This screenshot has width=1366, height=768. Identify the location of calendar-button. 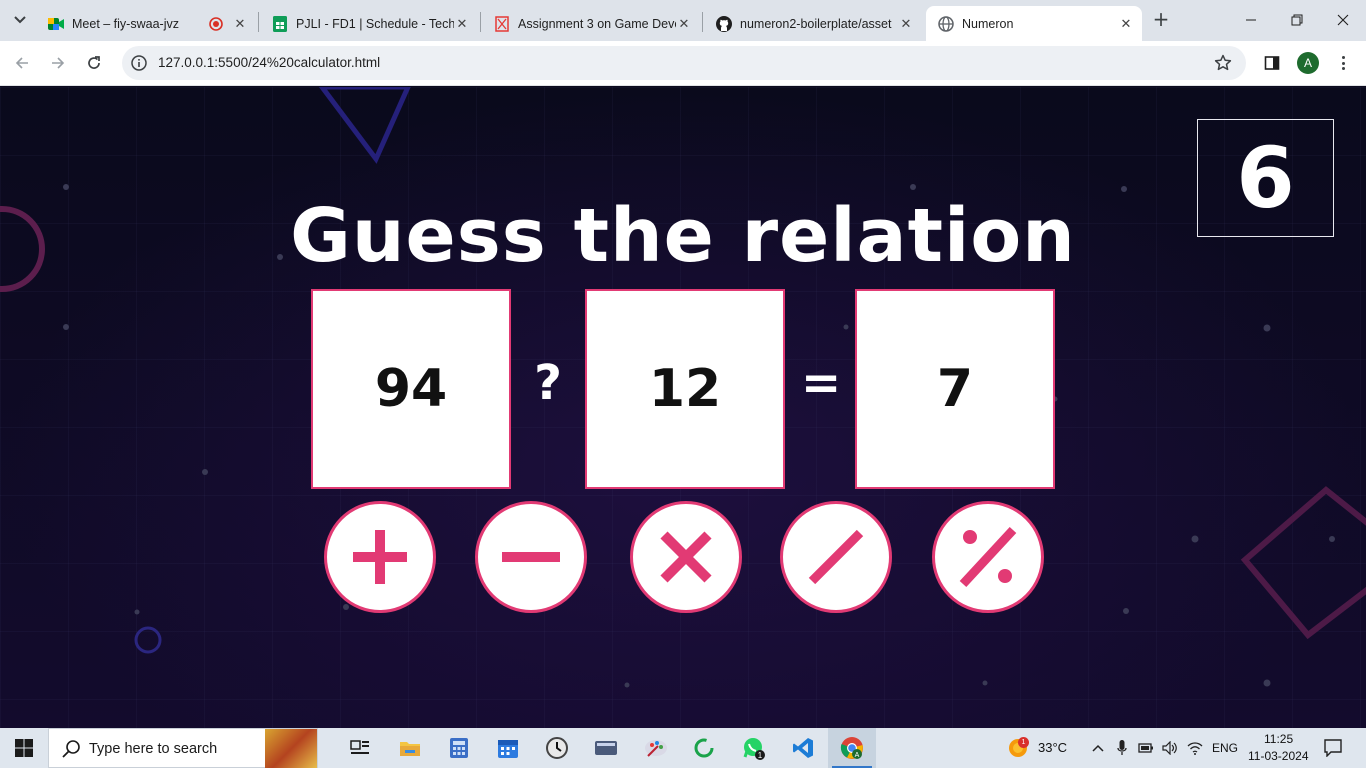
(508, 748).